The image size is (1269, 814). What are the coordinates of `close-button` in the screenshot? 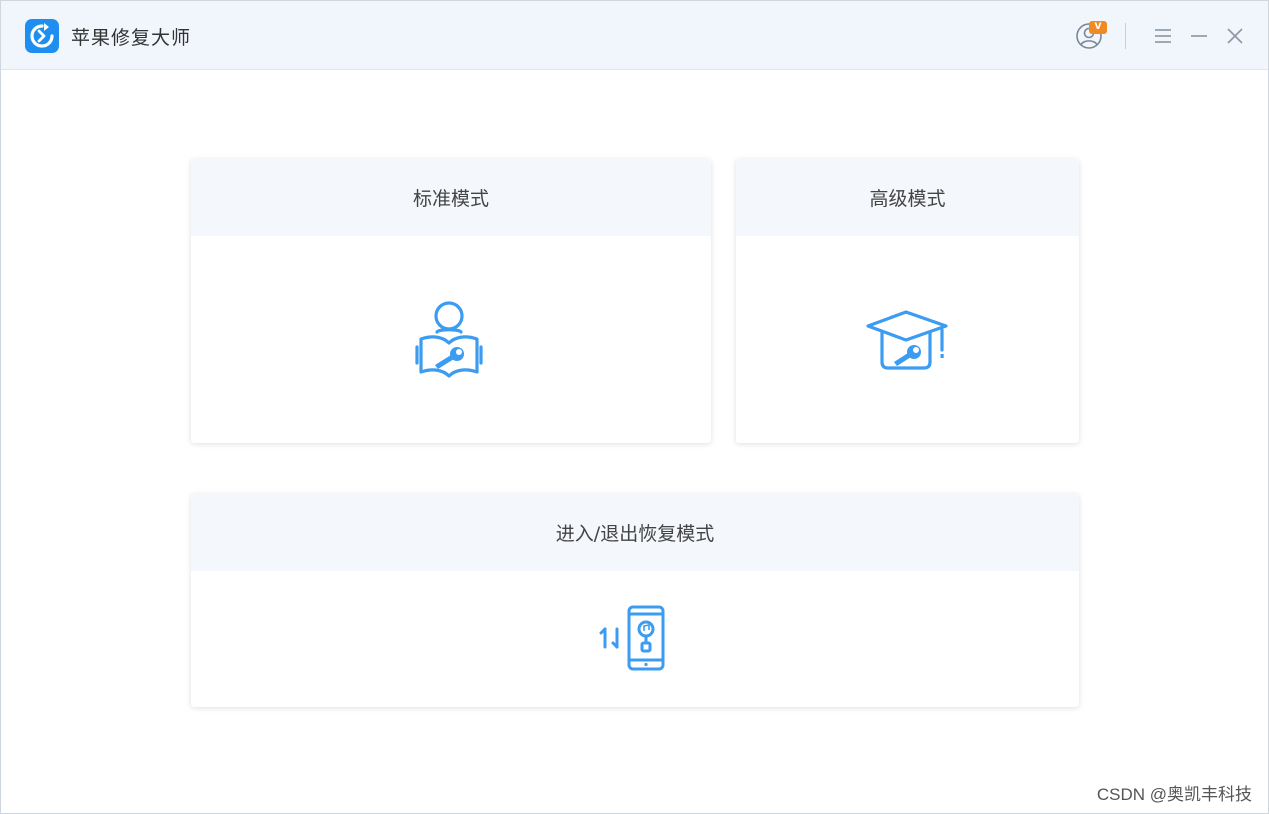 It's located at (1235, 36).